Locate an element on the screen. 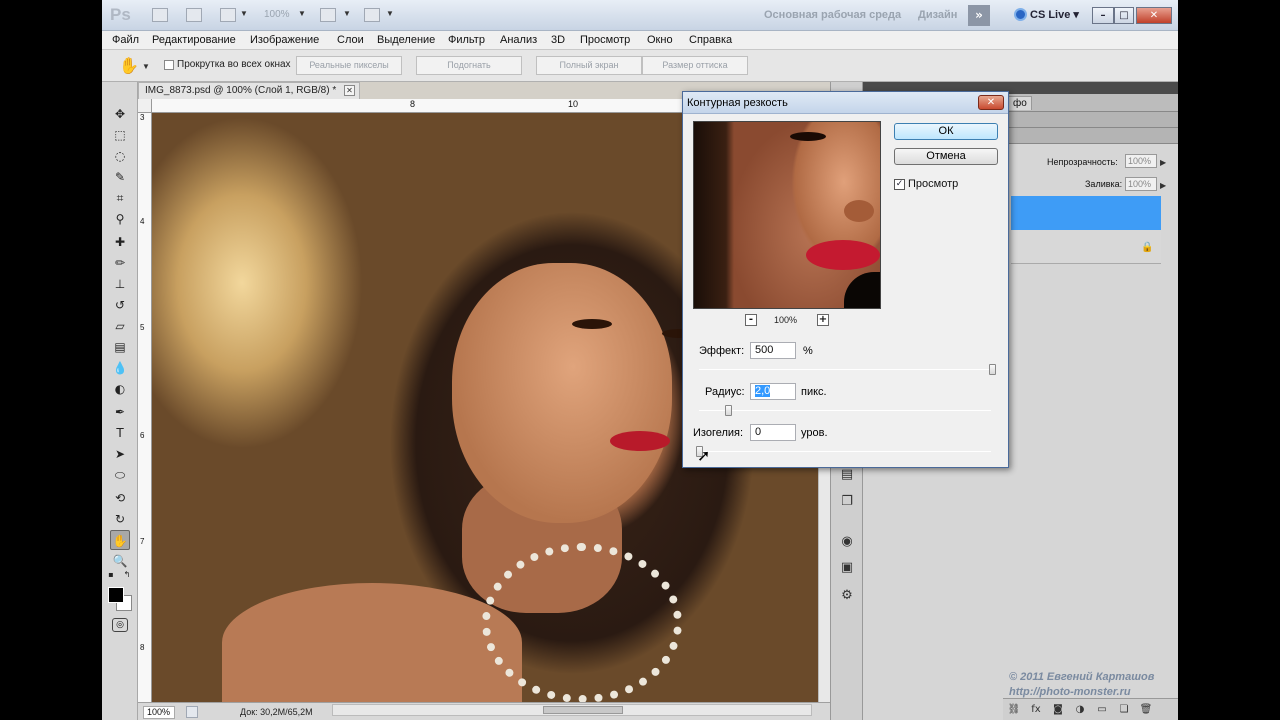  actions-panel-icon: ⚙ is located at coordinates (847, 596).